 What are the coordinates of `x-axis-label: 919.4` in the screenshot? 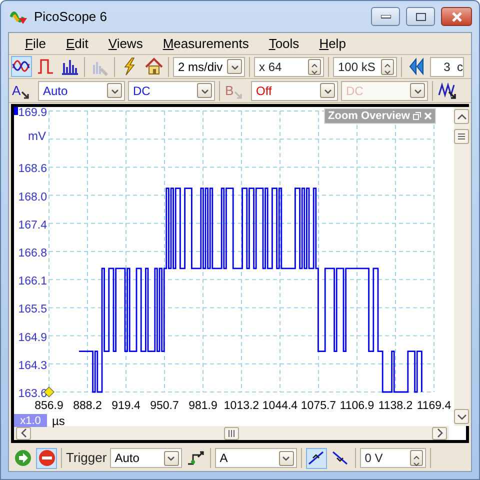 It's located at (126, 406).